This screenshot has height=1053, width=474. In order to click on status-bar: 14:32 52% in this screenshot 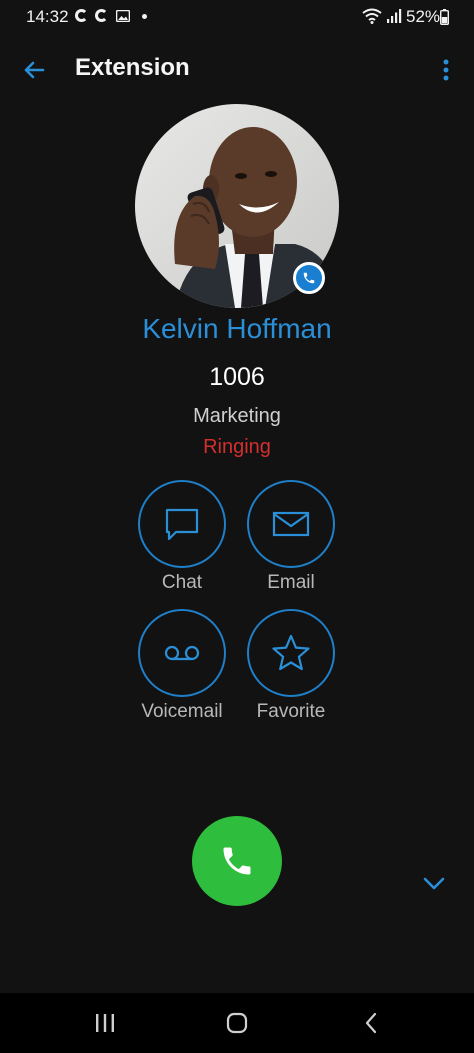, I will do `click(237, 18)`.